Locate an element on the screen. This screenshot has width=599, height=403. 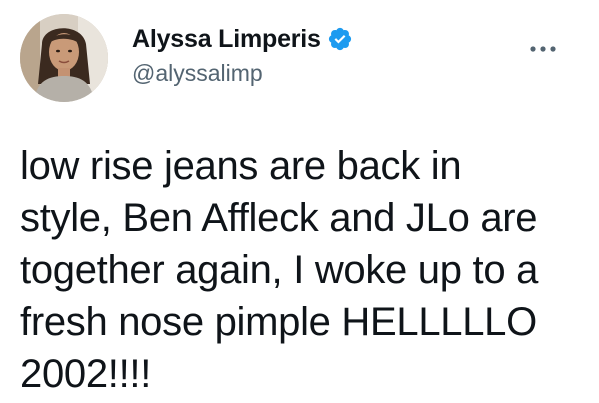
avatar-photo is located at coordinates (64, 58).